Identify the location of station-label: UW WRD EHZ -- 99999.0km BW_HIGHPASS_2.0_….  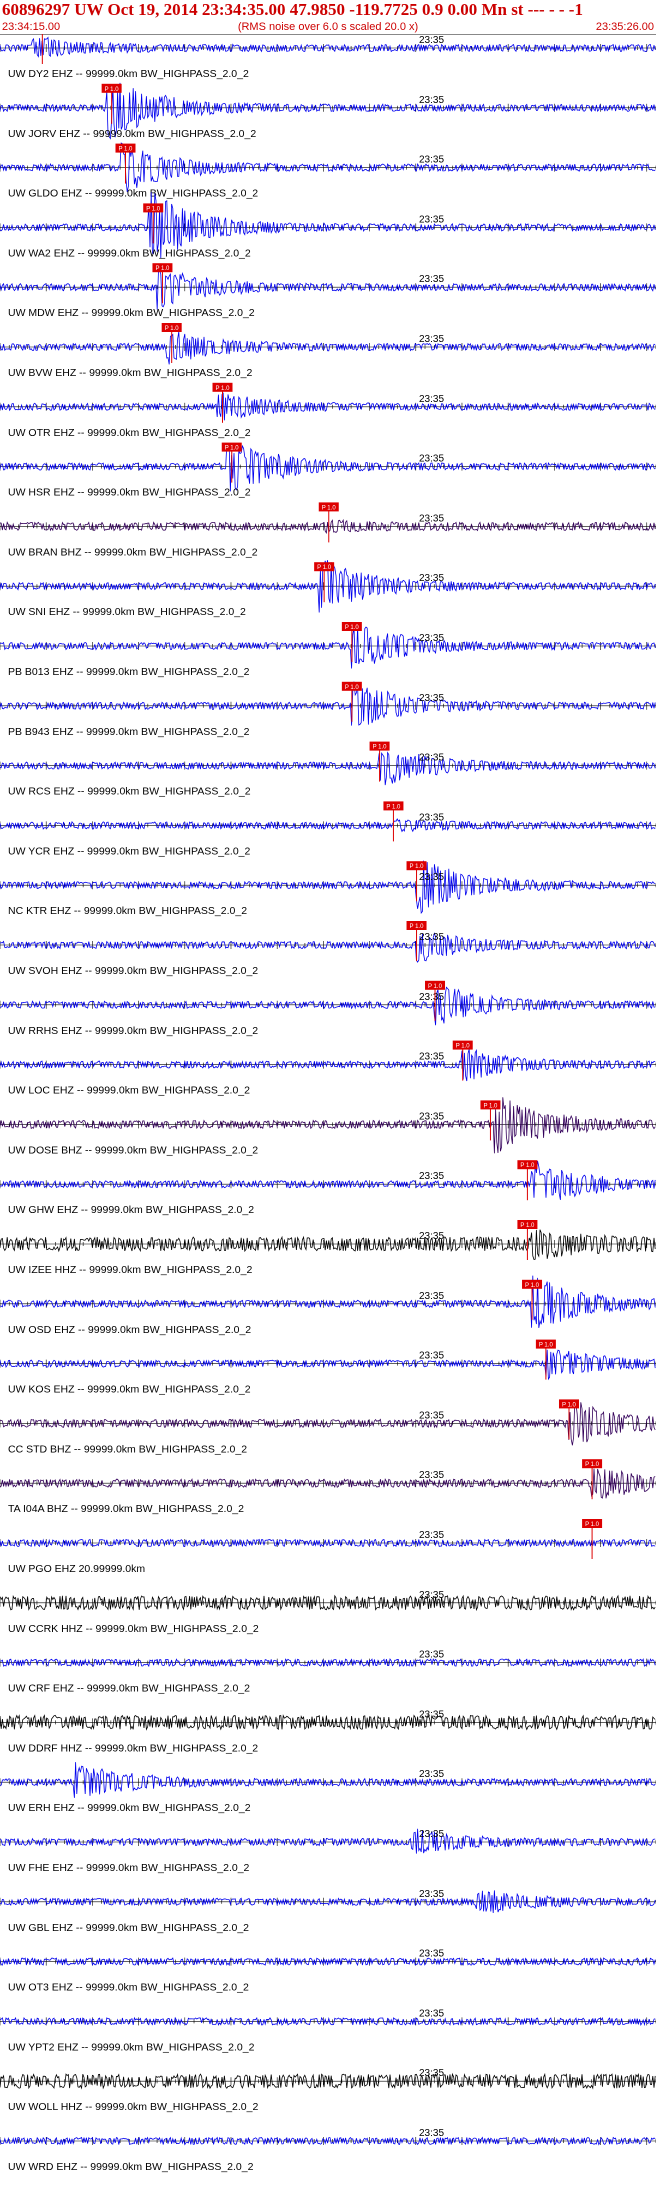
(131, 2167).